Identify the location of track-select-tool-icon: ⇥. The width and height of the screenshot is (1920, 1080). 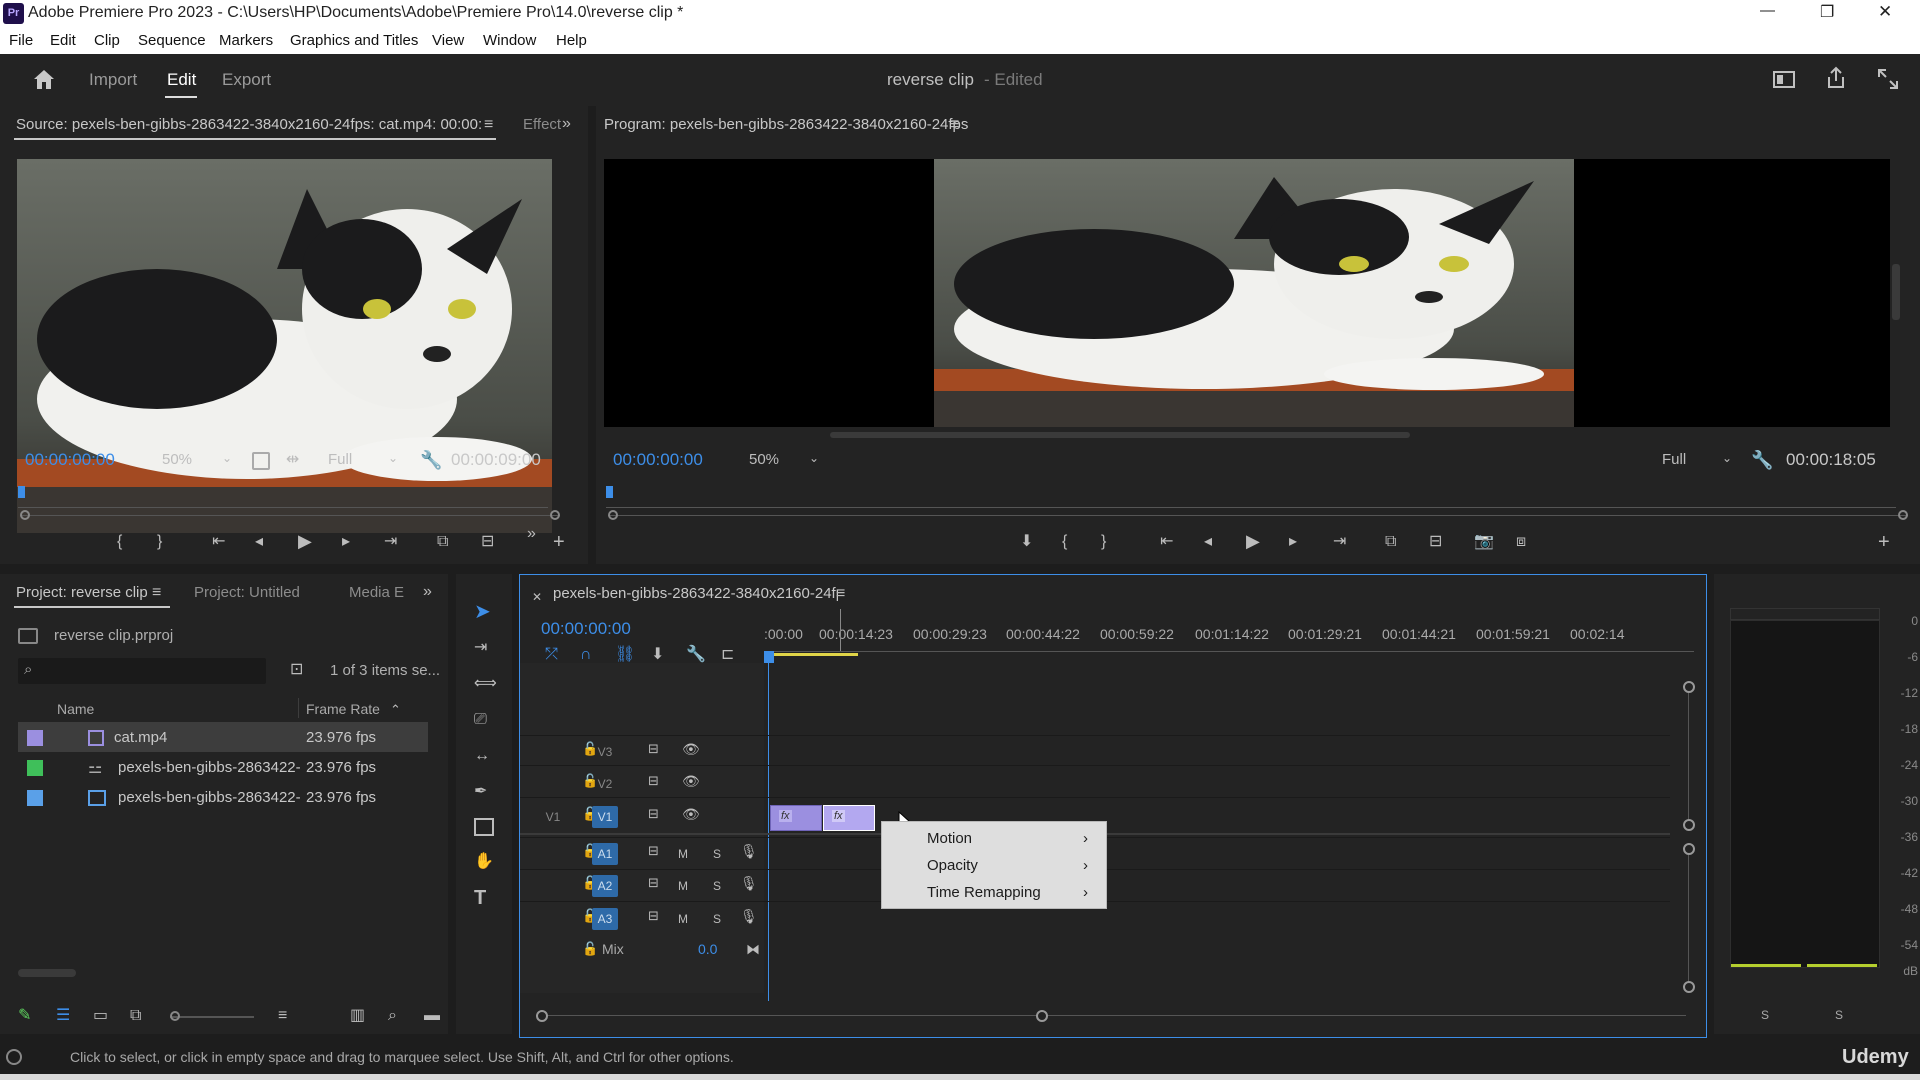
(480, 648).